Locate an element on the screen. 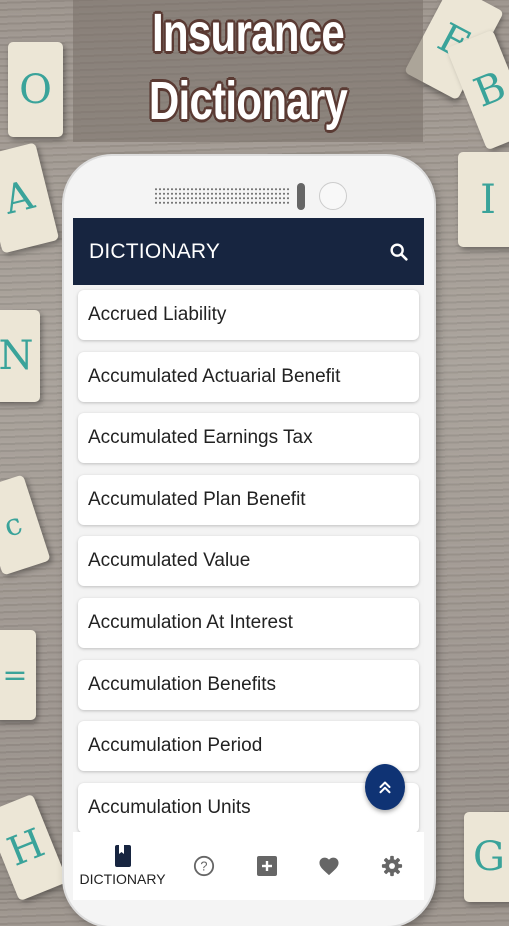 The width and height of the screenshot is (509, 926). background-tile: N is located at coordinates (20, 356).